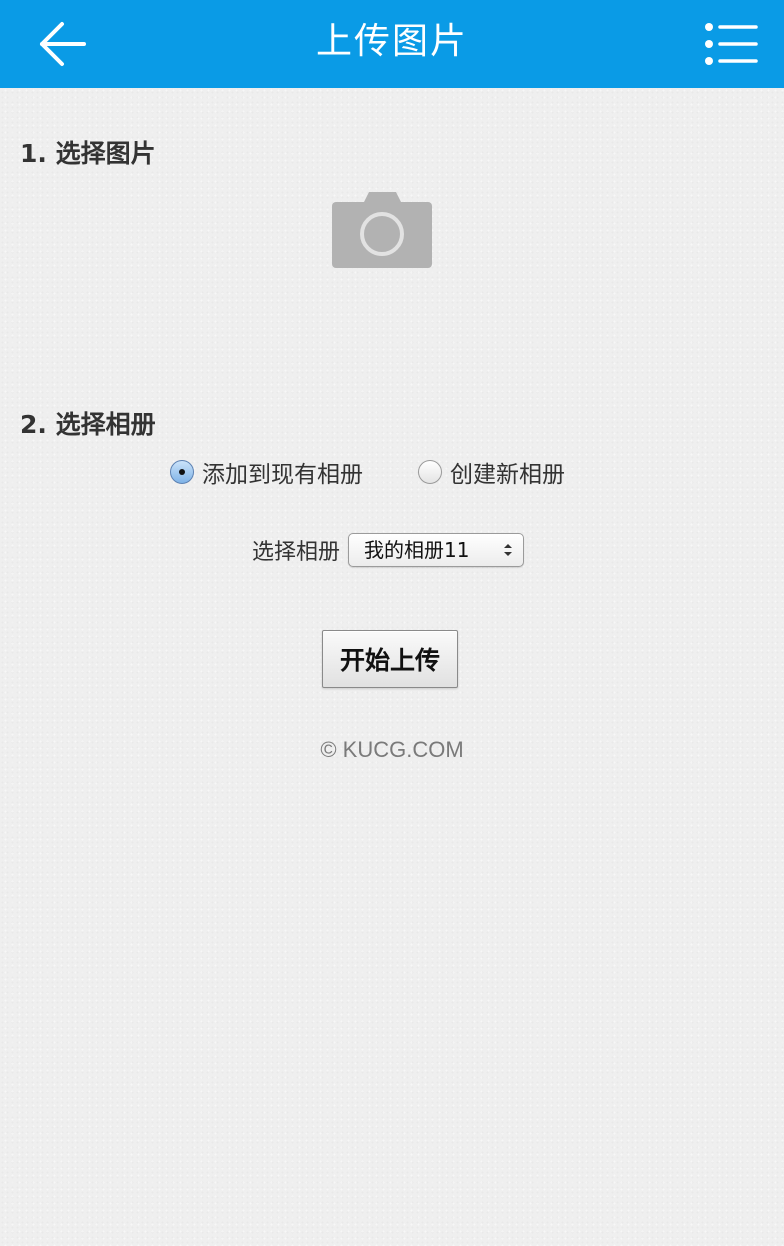  I want to click on album-mode-radio-group: 添加到现有相册 创建新相册, so click(392, 472).